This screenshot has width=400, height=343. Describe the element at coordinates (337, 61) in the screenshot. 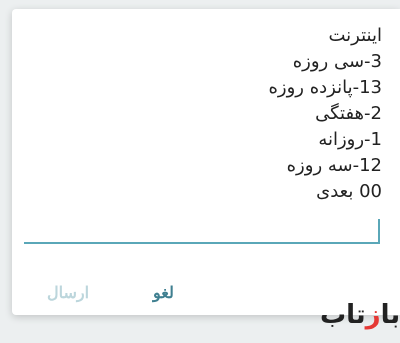

I see `option-30-day: 3-سی روزه` at that location.